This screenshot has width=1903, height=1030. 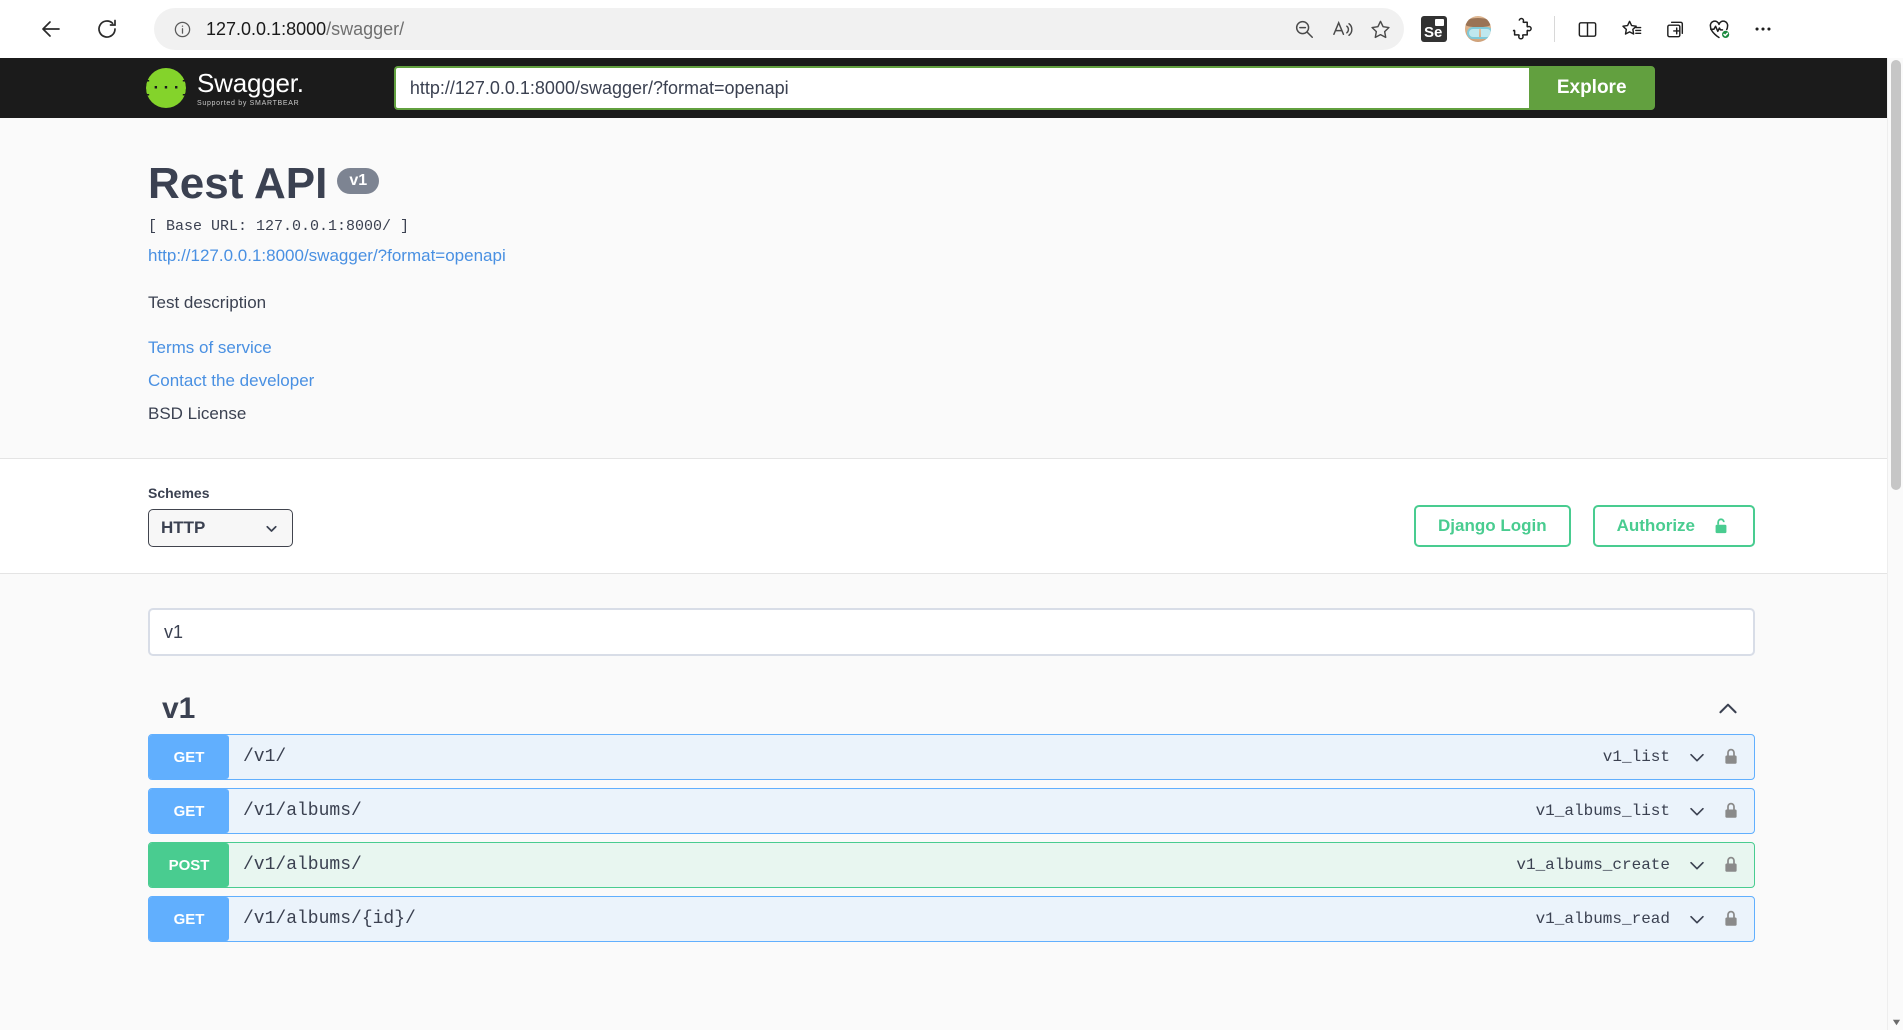 I want to click on back-arrow-icon, so click(x=51, y=29).